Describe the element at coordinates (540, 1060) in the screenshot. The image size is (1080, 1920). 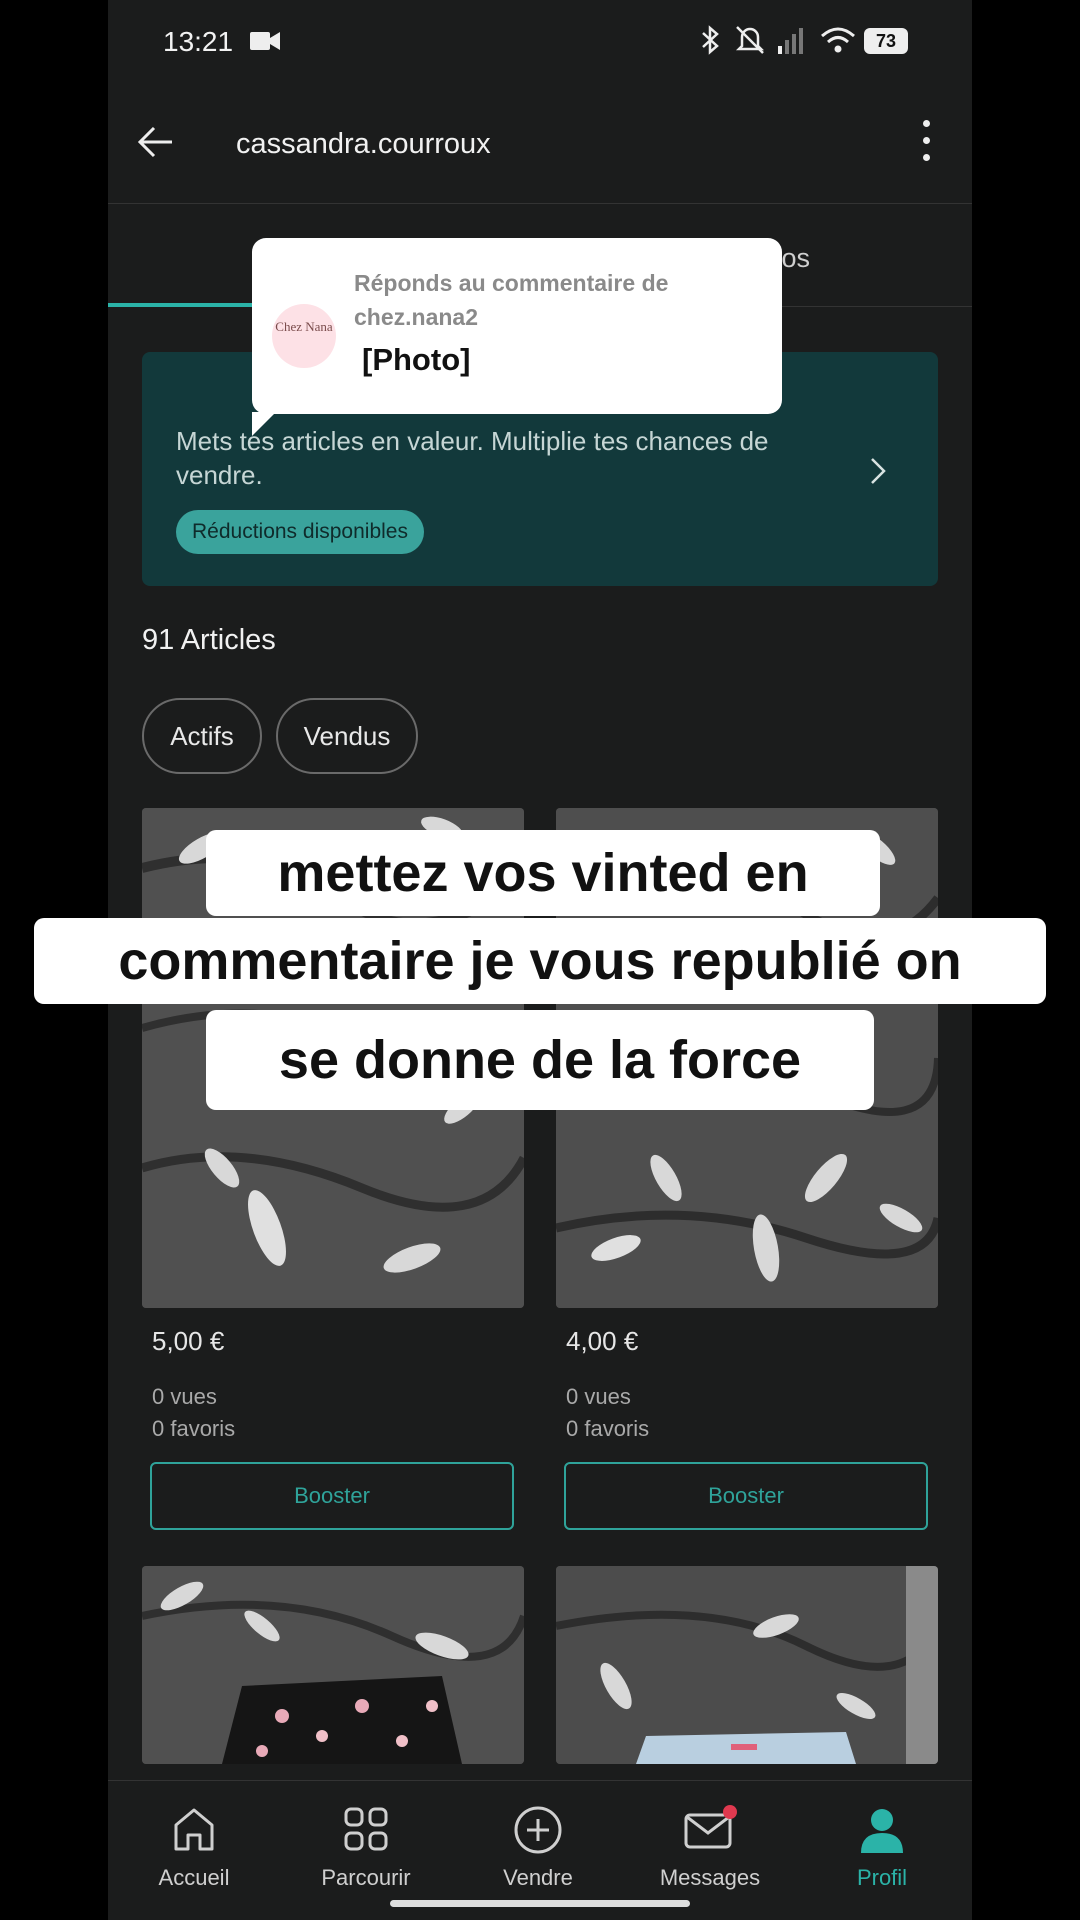
I see `caption-line-3: se donne de la force` at that location.